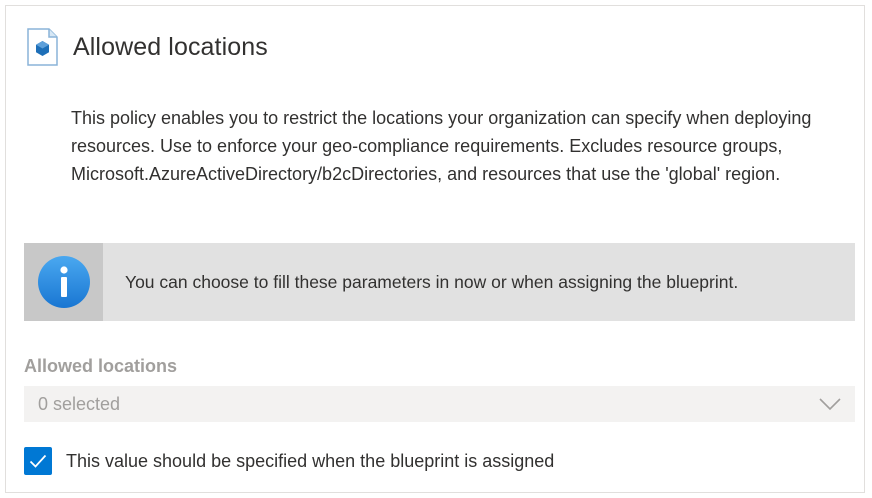 Image resolution: width=872 pixels, height=498 pixels. What do you see at coordinates (101, 366) in the screenshot?
I see `allowed-locations-label: Allowed locations` at bounding box center [101, 366].